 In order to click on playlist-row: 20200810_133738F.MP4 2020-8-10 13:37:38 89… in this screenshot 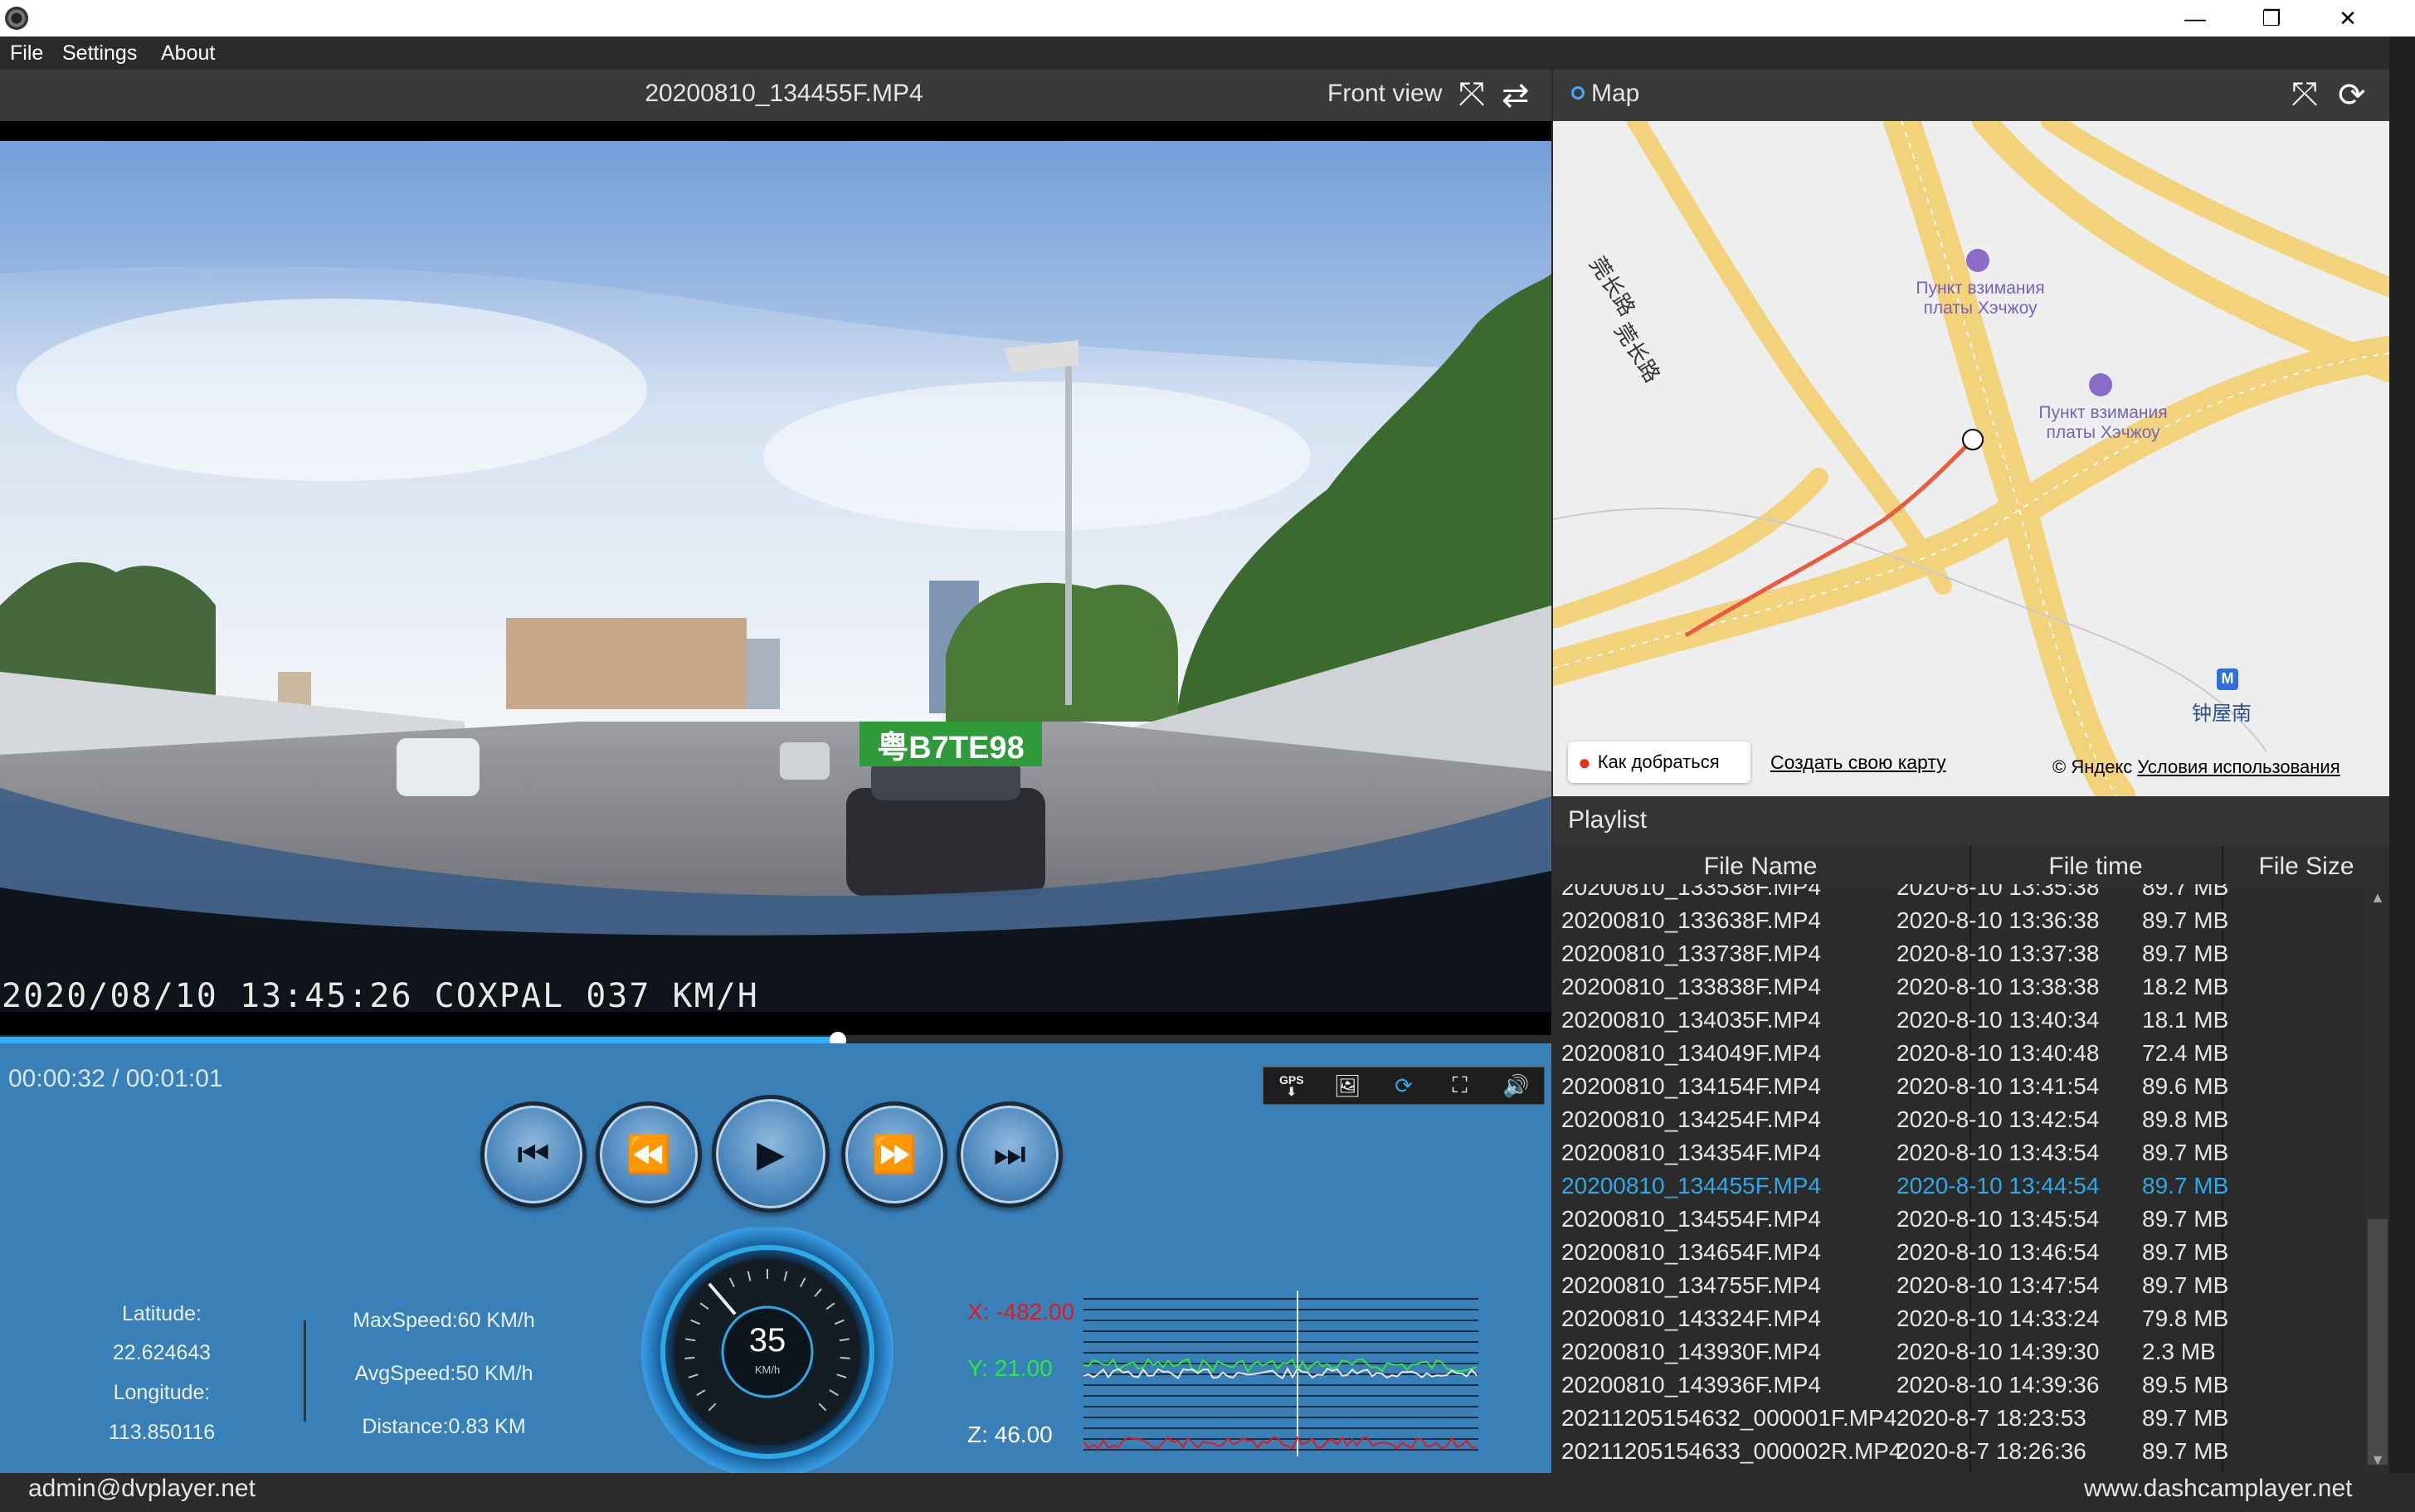, I will do `click(1959, 954)`.